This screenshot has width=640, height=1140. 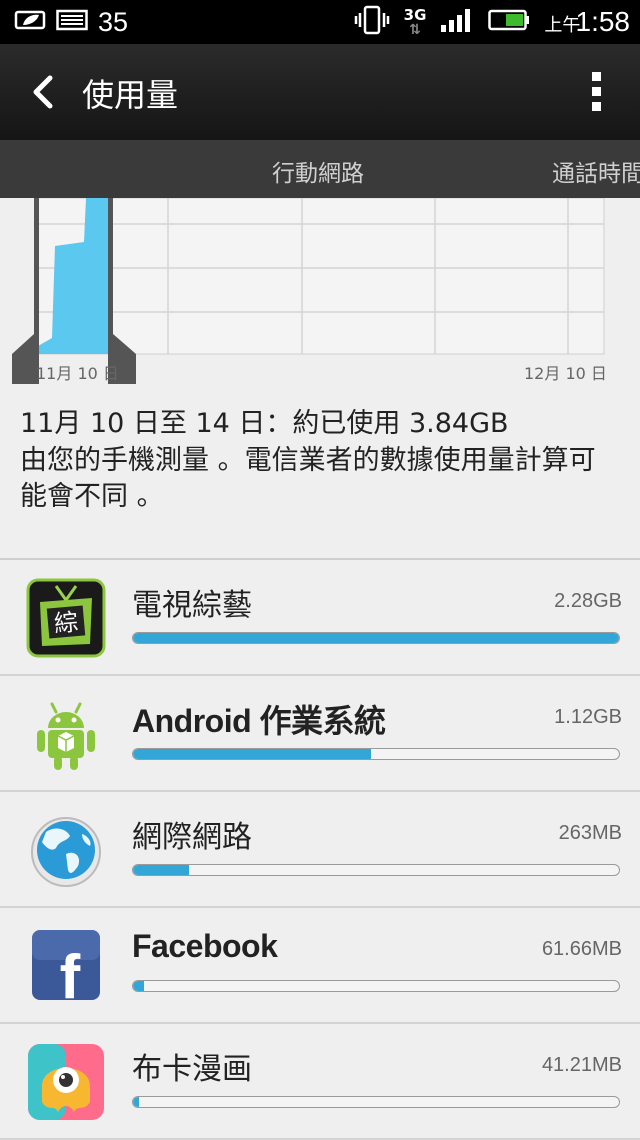 What do you see at coordinates (320, 618) in the screenshot?
I see `app-row-tv-variety: 綜 電視綜藝 2.28GB` at bounding box center [320, 618].